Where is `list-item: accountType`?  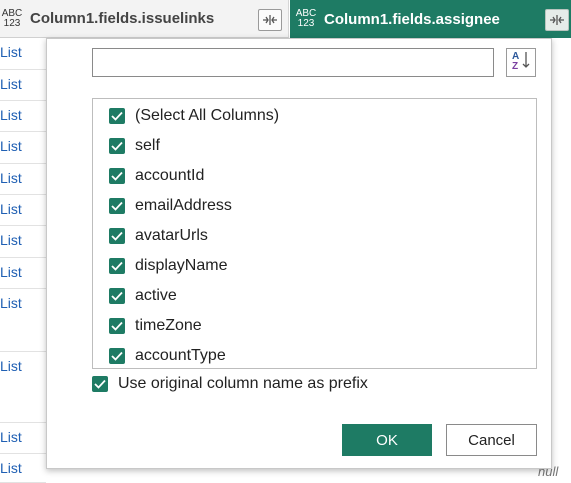 list-item: accountType is located at coordinates (167, 356).